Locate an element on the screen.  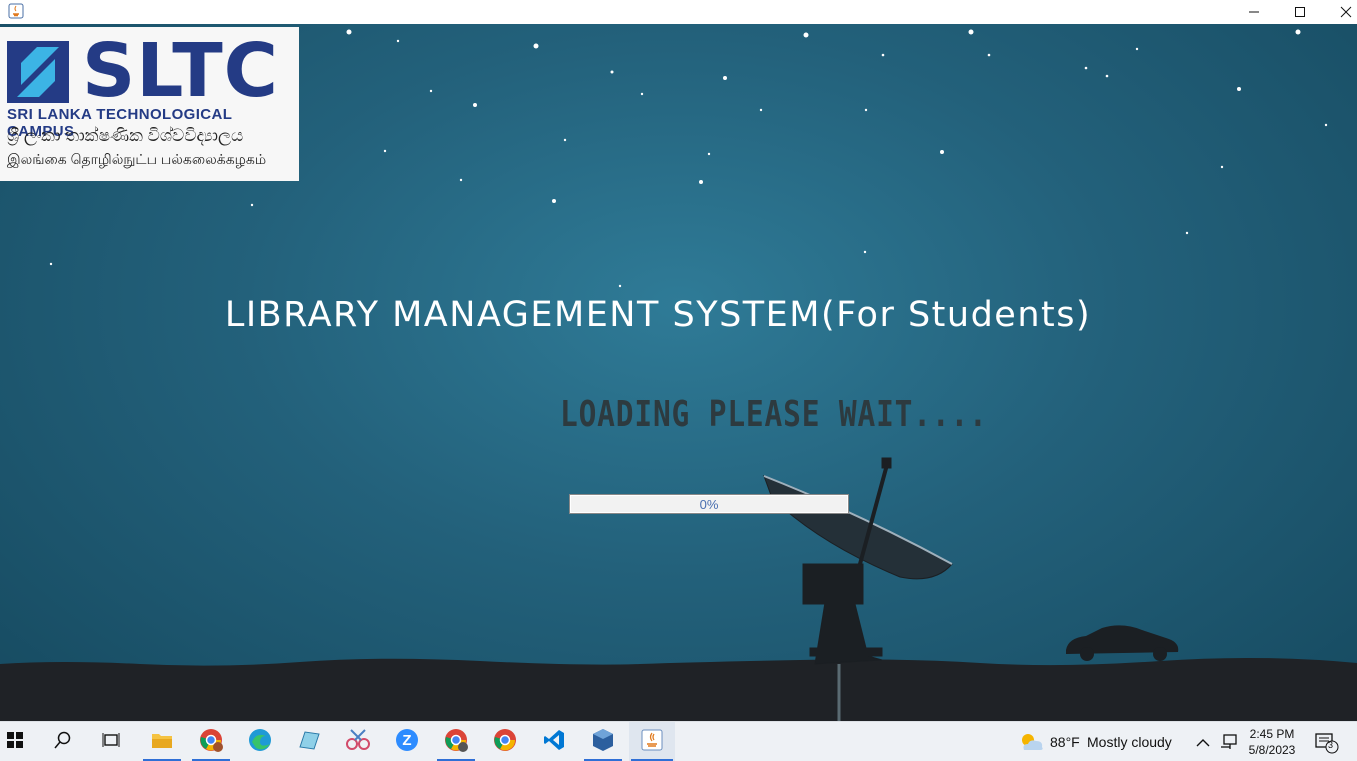
notification-count: 3 is located at coordinates (1331, 745).